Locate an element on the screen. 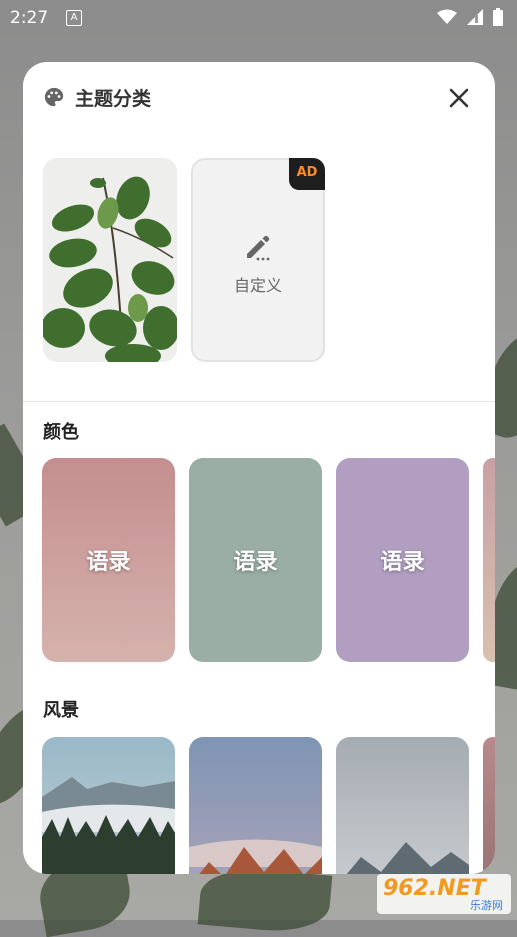 This screenshot has width=517, height=937. custom-theme-card: AD 自定义 is located at coordinates (258, 260).